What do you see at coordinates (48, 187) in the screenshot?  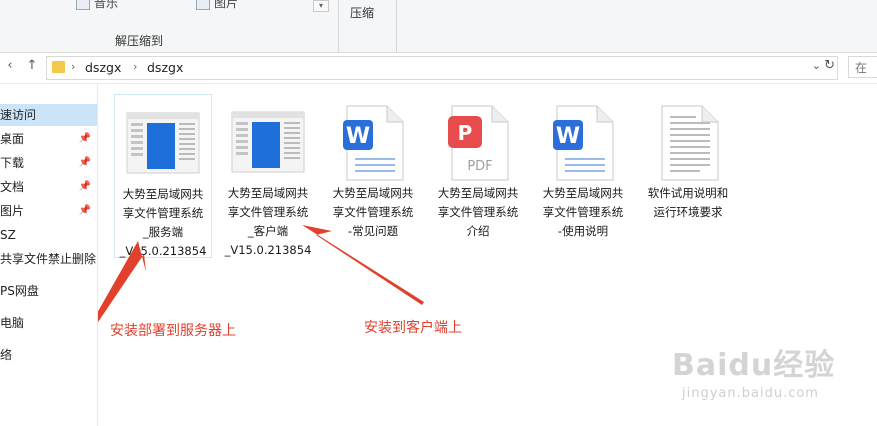 I see `sidebar-item-documents: 文档 📌` at bounding box center [48, 187].